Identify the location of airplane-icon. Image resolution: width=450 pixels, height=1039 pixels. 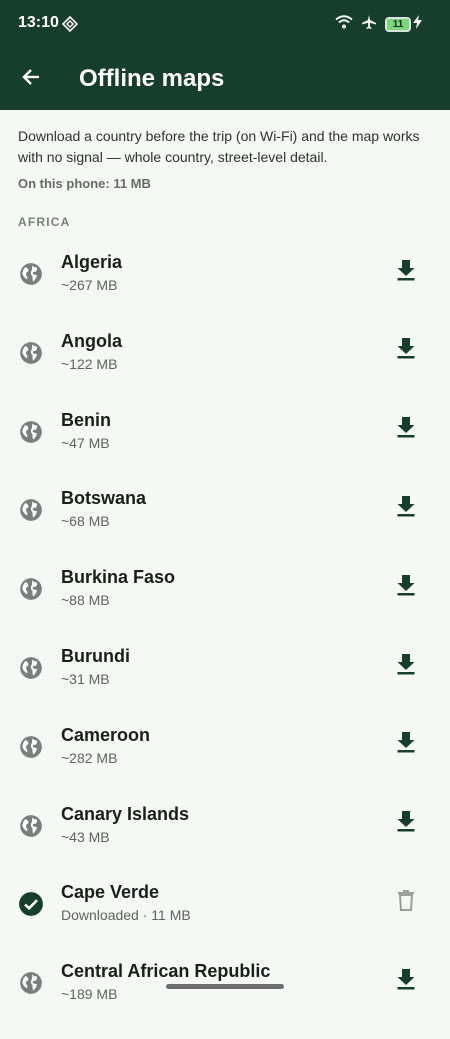
(369, 24).